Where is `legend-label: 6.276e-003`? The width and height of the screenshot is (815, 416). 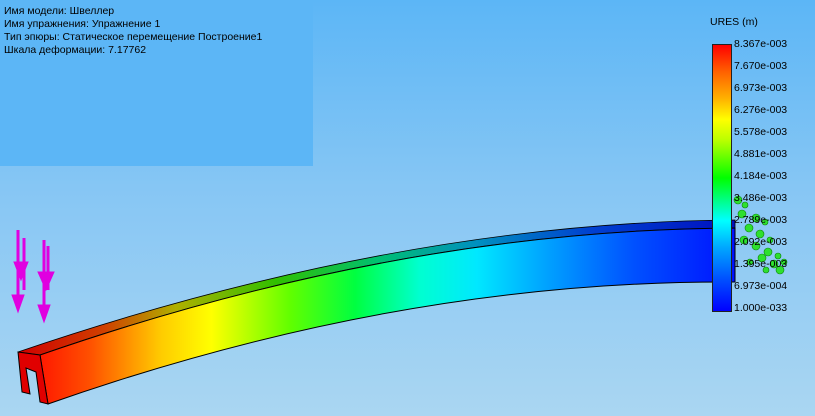
legend-label: 6.276e-003 is located at coordinates (761, 110).